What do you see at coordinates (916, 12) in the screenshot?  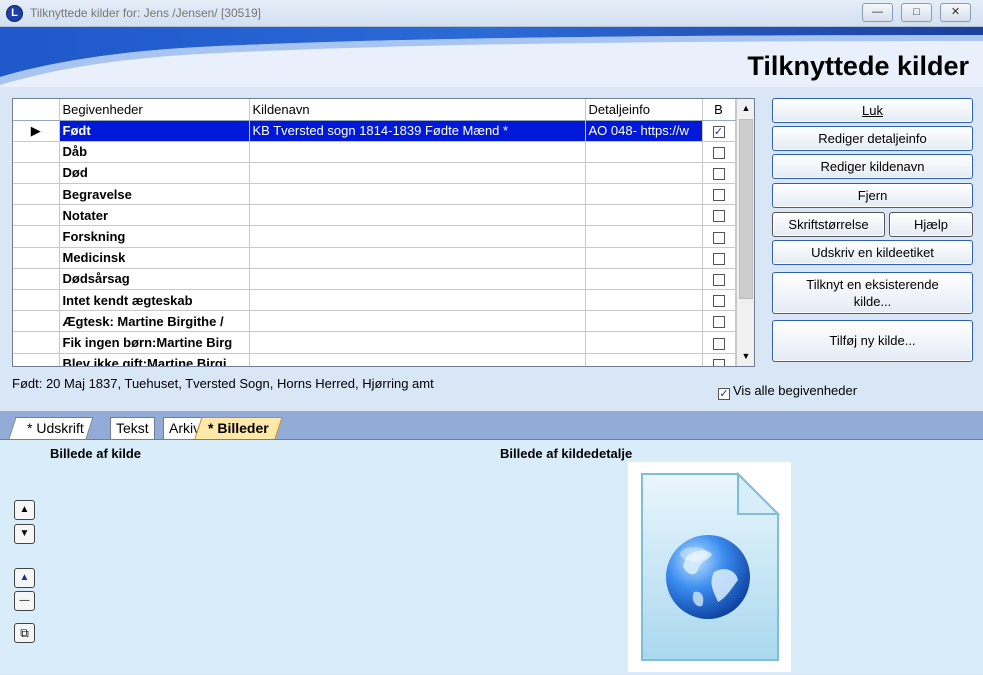 I see `maximize-button: □` at bounding box center [916, 12].